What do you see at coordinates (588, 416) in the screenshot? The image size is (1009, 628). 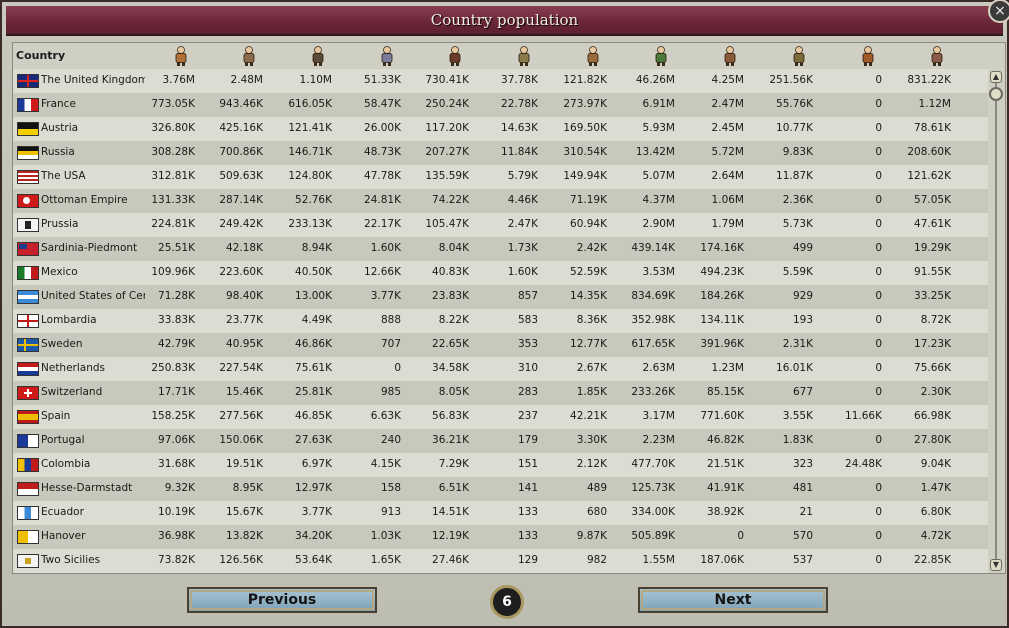 I see `population-cell: 42.21K` at bounding box center [588, 416].